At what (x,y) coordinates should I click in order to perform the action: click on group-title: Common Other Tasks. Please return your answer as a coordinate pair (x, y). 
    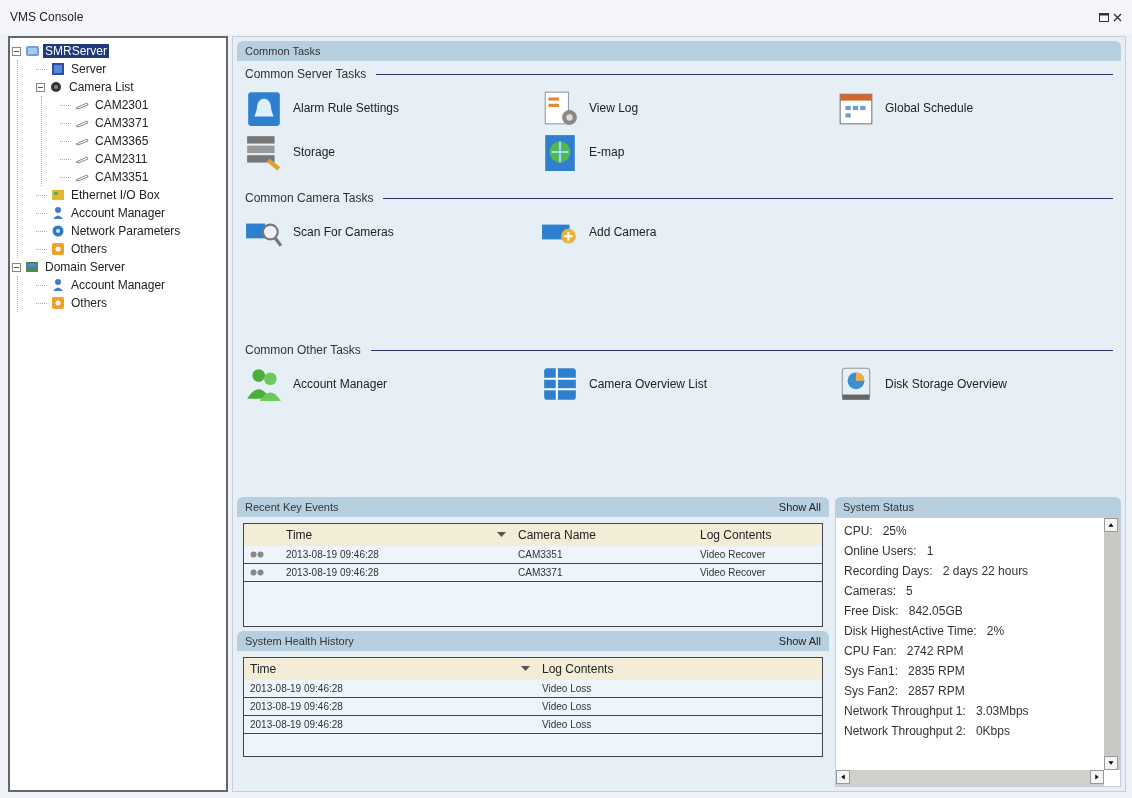
    Looking at the image, I should click on (303, 350).